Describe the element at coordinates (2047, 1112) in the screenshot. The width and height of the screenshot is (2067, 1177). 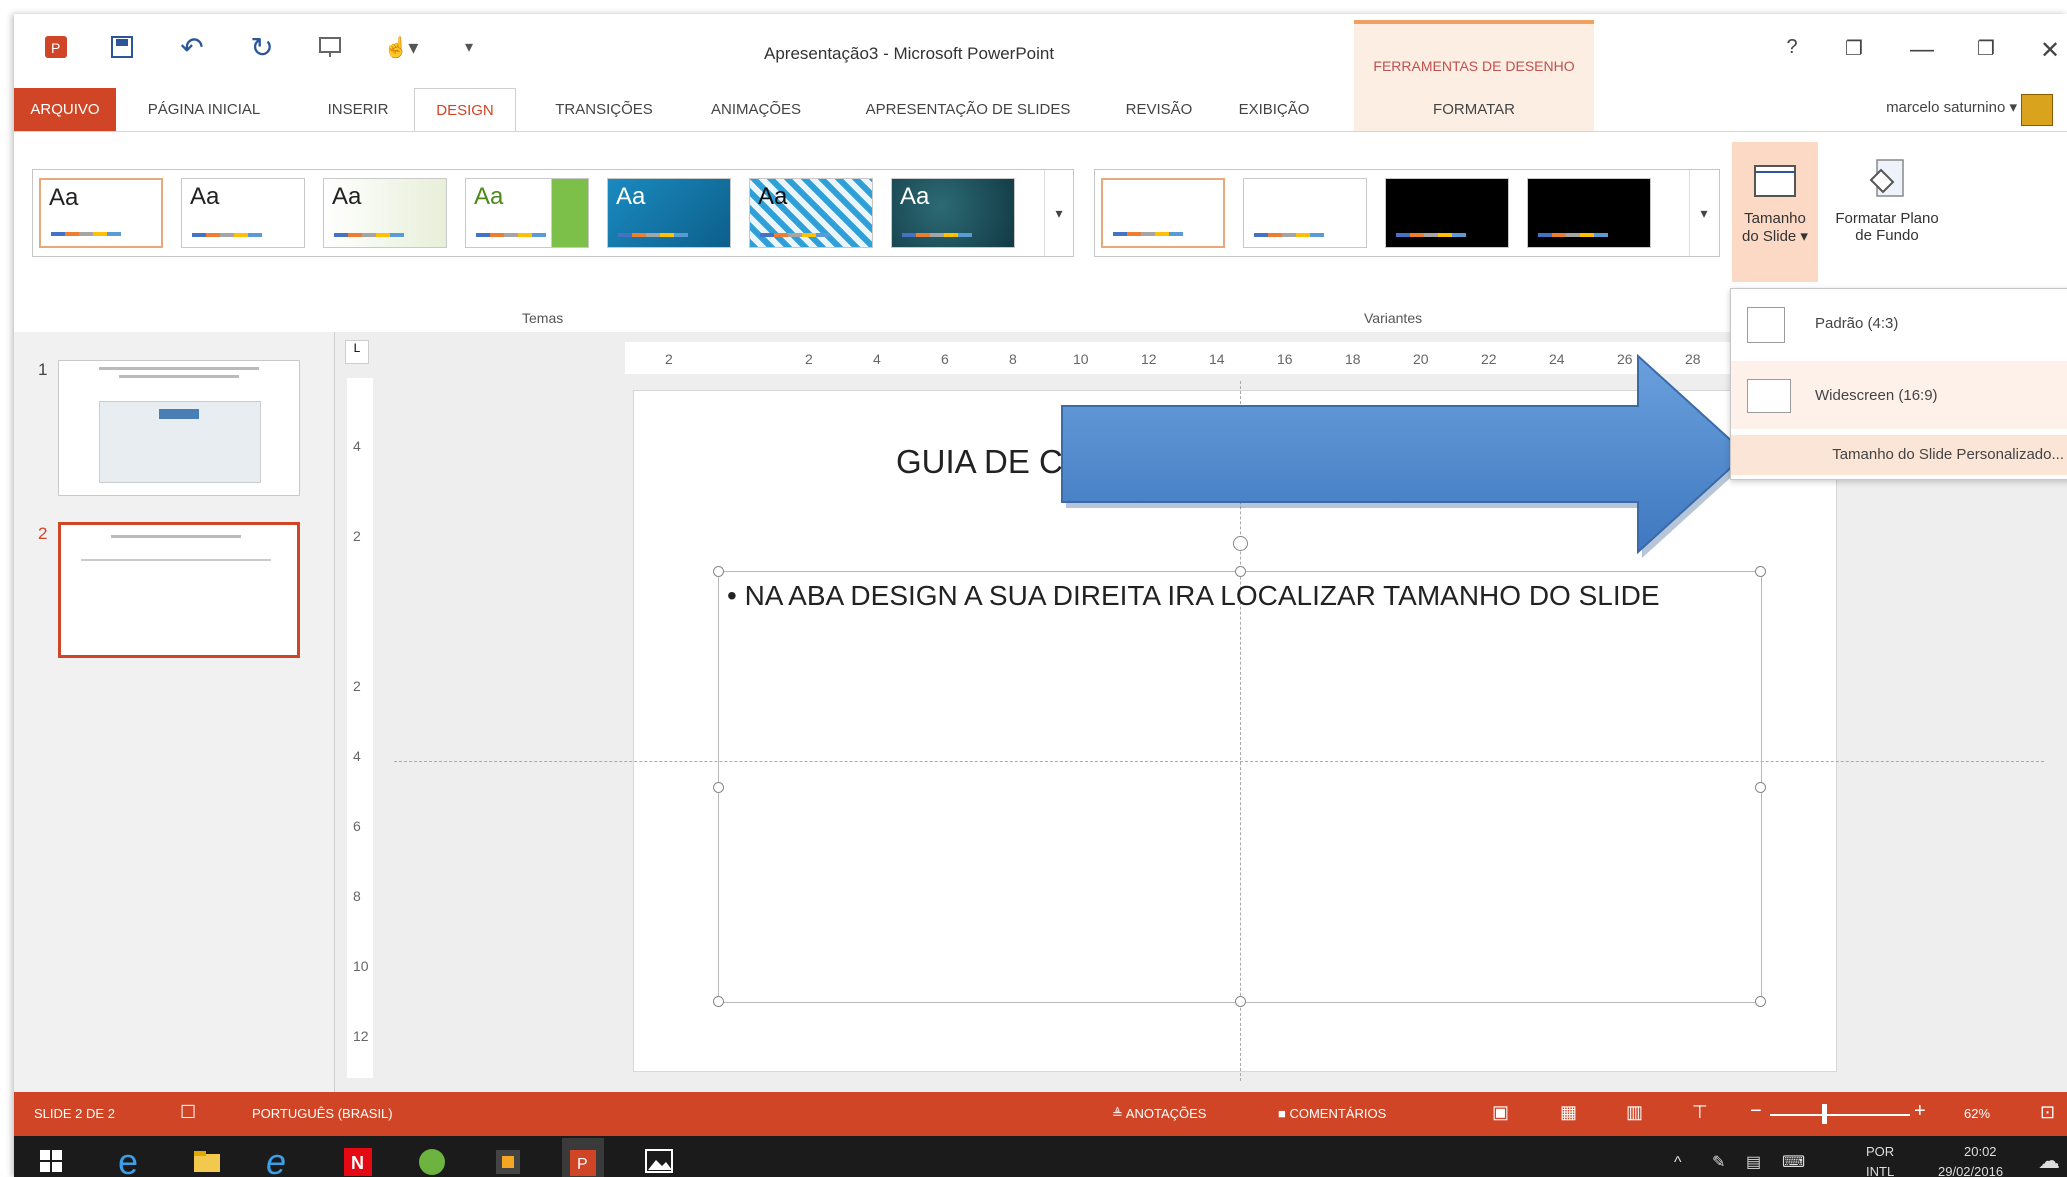
I see `fit-to-window-icon: ⊡` at that location.